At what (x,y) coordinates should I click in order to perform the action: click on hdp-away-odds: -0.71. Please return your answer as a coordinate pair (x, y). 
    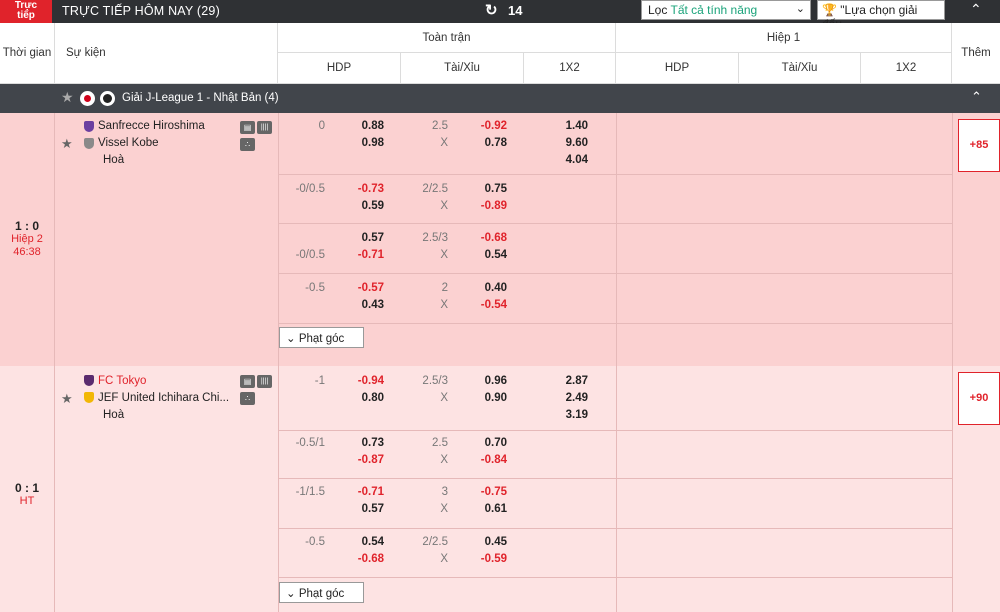
    Looking at the image, I should click on (361, 255).